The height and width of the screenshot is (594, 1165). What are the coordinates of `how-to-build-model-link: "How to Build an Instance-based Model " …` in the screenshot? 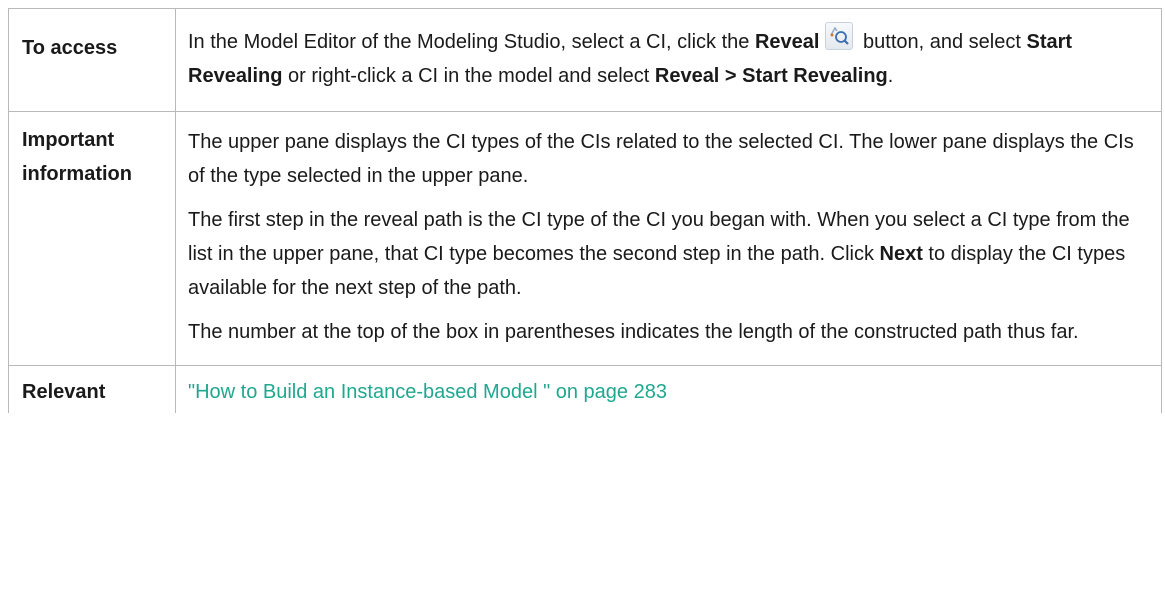 It's located at (427, 392).